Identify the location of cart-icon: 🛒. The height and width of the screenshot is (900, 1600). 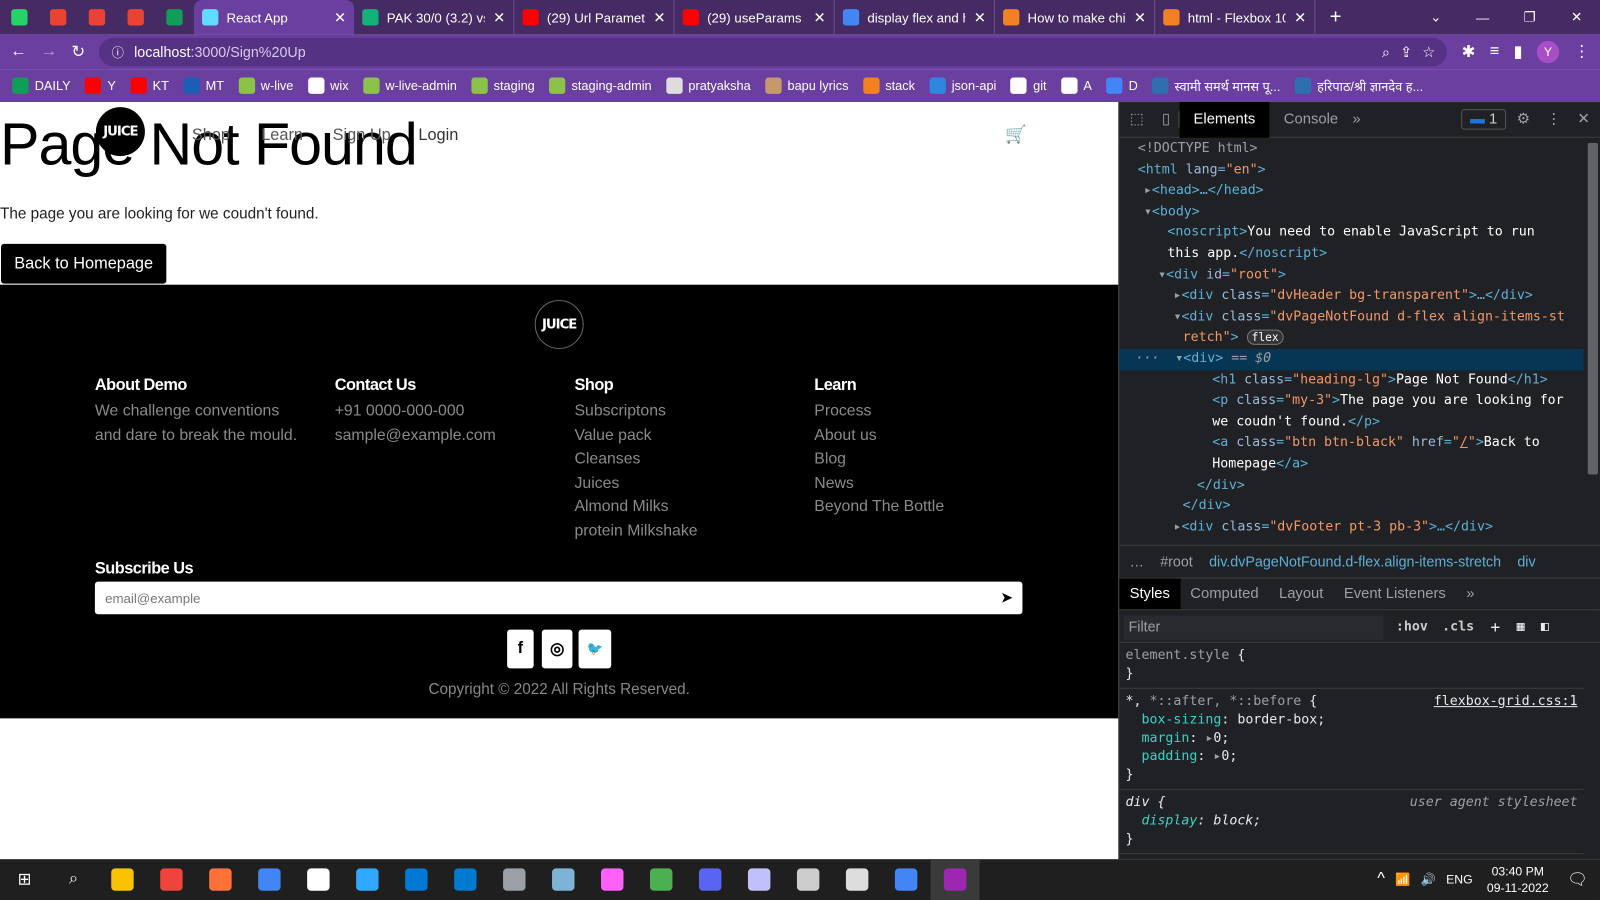
(1016, 134).